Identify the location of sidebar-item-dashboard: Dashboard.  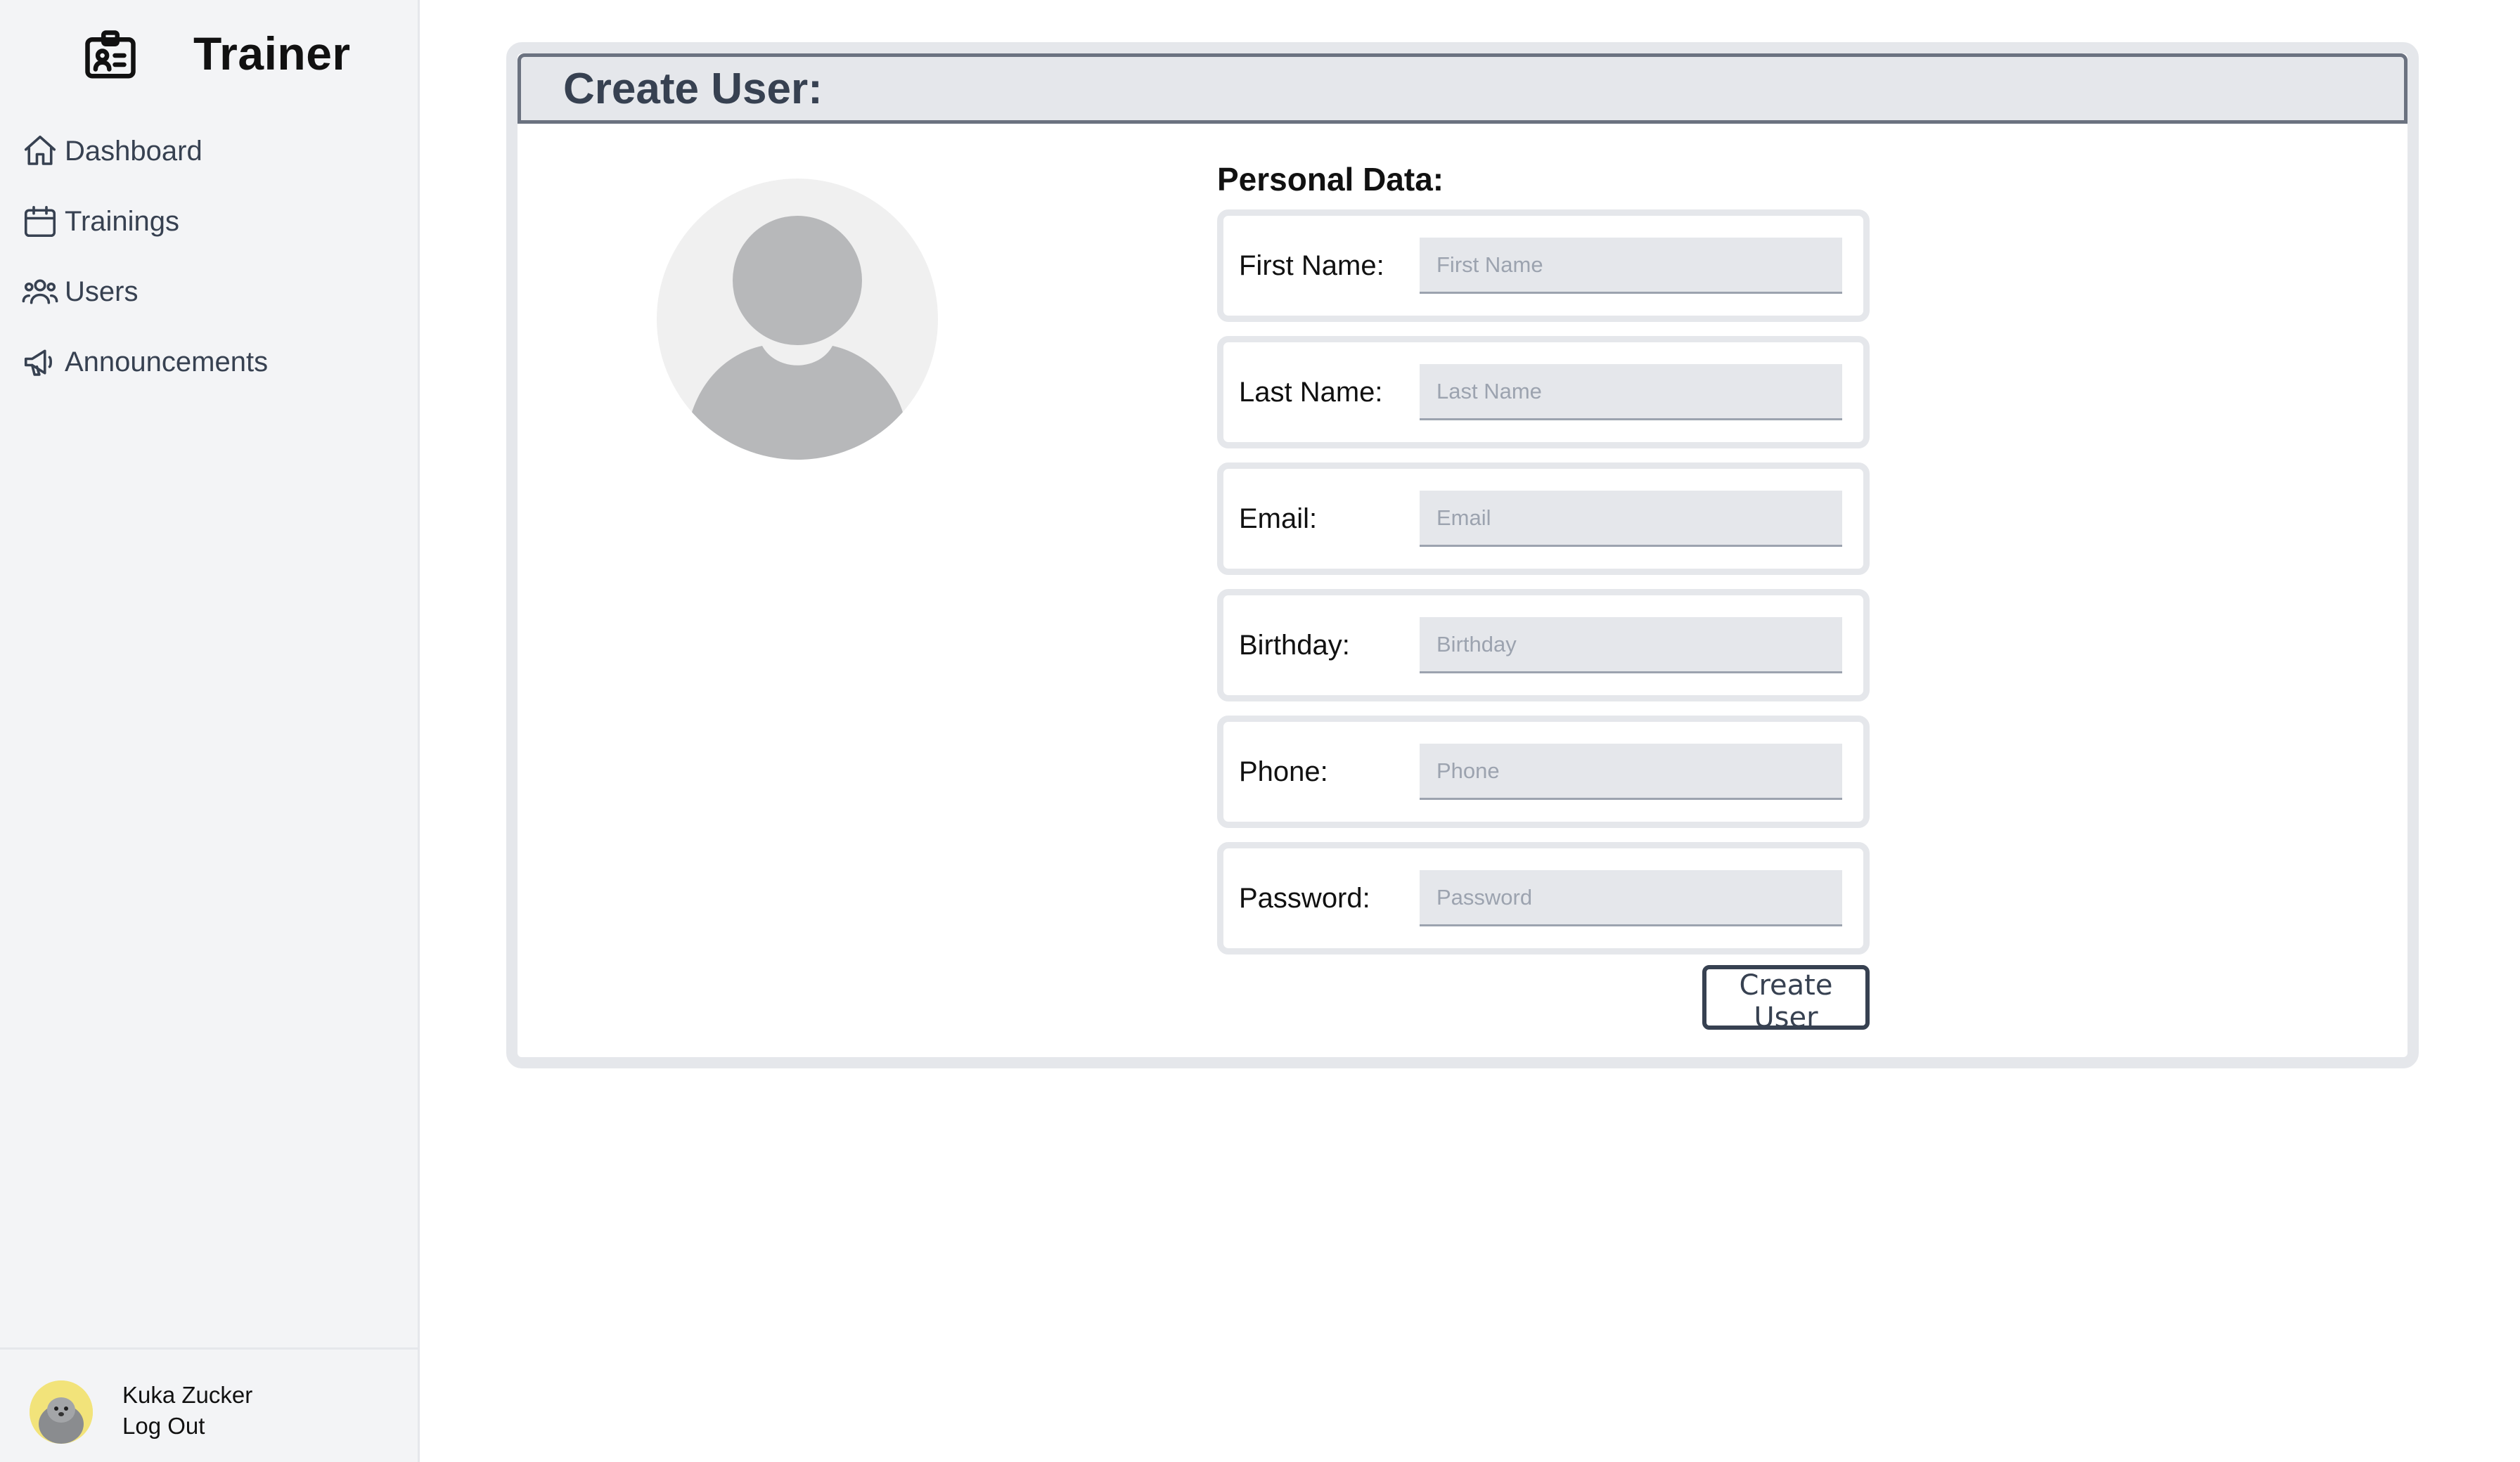
(111, 151).